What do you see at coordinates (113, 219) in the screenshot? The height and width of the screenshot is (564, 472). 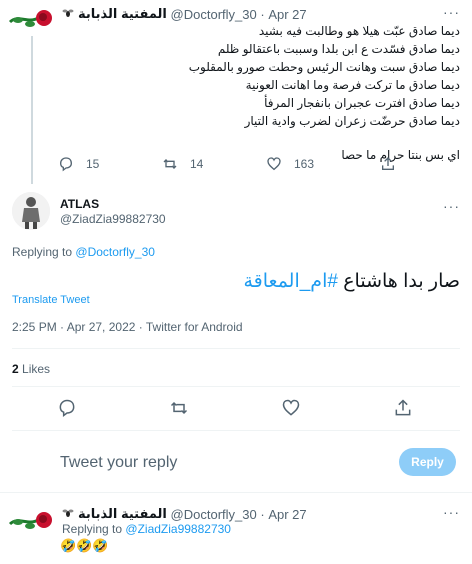 I see `handle: @ZiadZia99882730` at bounding box center [113, 219].